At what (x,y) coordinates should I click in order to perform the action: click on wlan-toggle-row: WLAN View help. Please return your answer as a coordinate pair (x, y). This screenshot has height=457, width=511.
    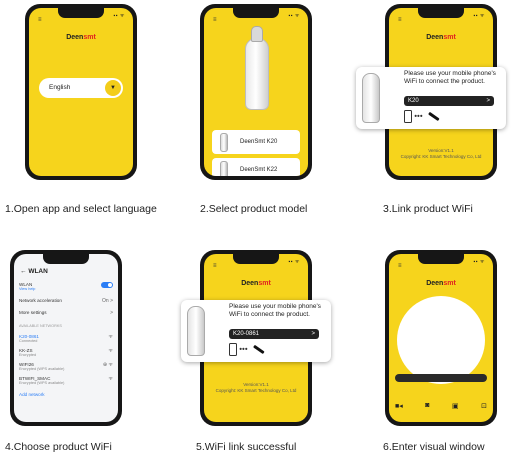
    Looking at the image, I should click on (66, 286).